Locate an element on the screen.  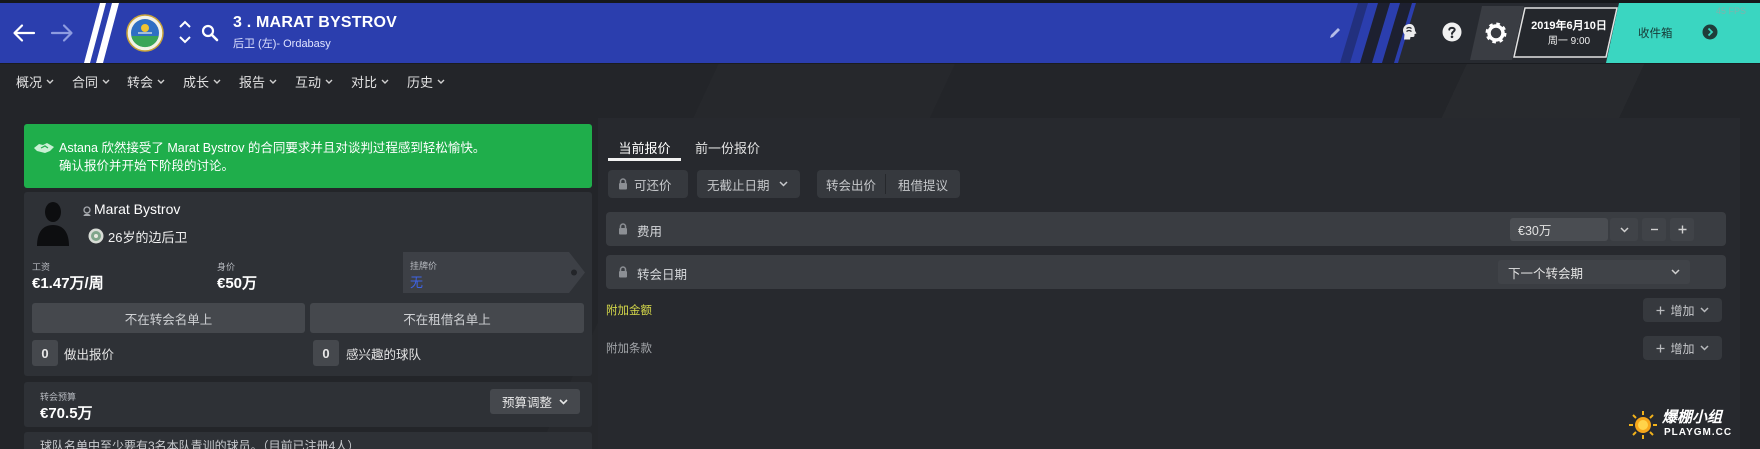
loan-offer-option: 租借提议 is located at coordinates (923, 184).